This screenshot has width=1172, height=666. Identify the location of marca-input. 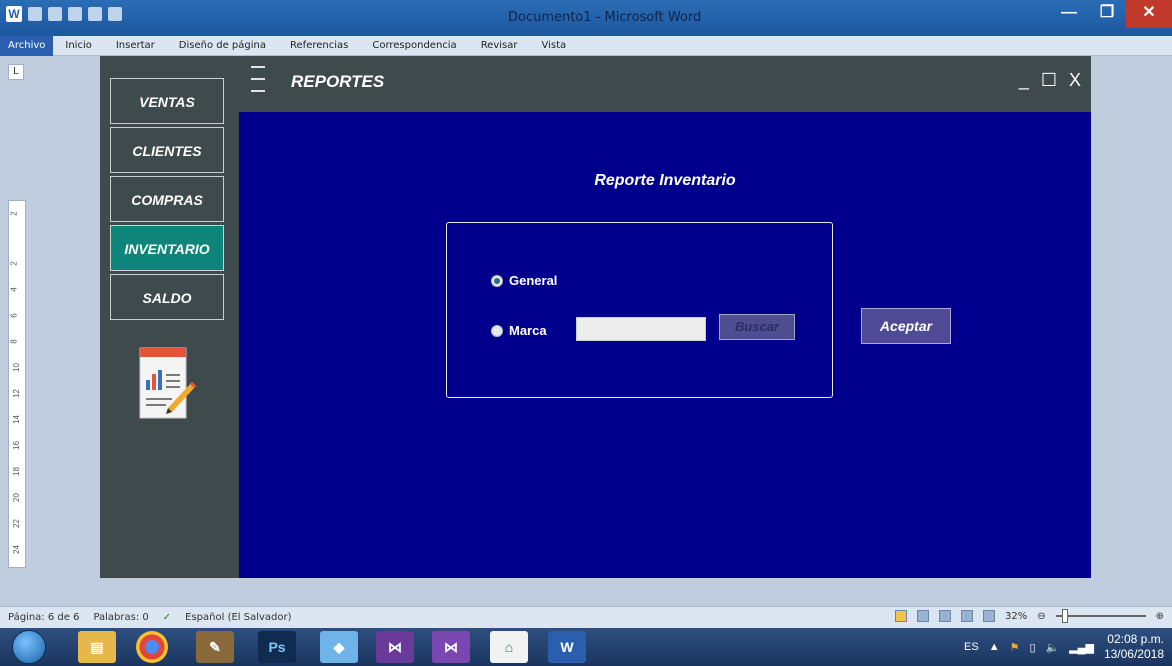
(641, 329).